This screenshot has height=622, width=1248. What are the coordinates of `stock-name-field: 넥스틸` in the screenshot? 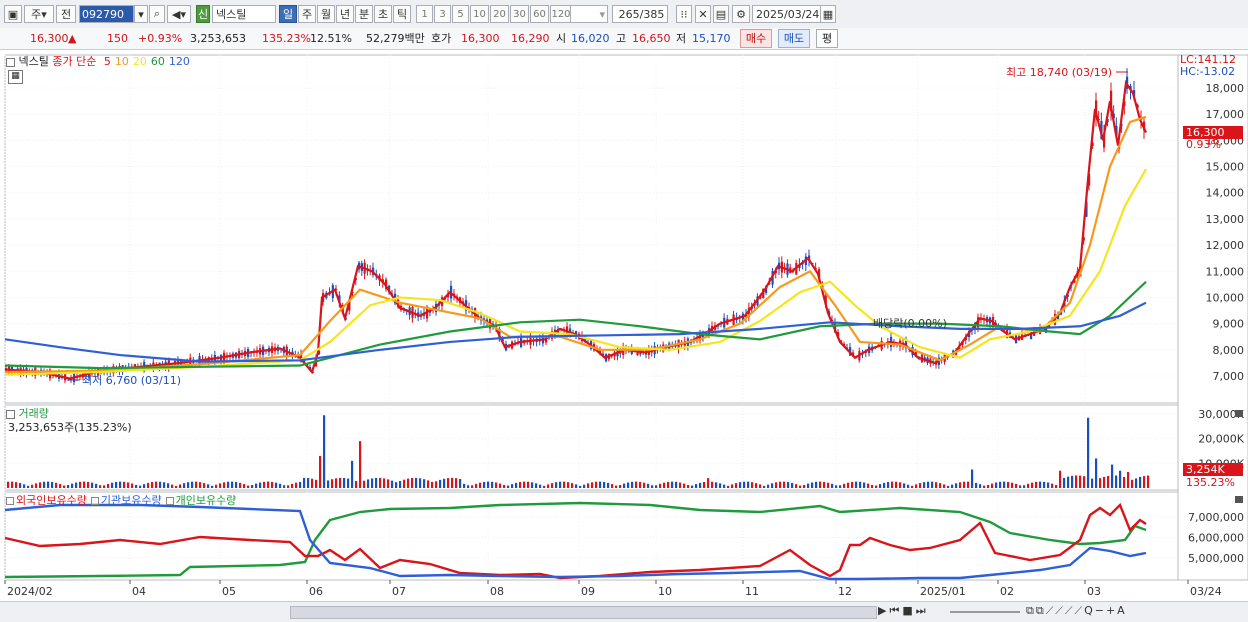 It's located at (244, 14).